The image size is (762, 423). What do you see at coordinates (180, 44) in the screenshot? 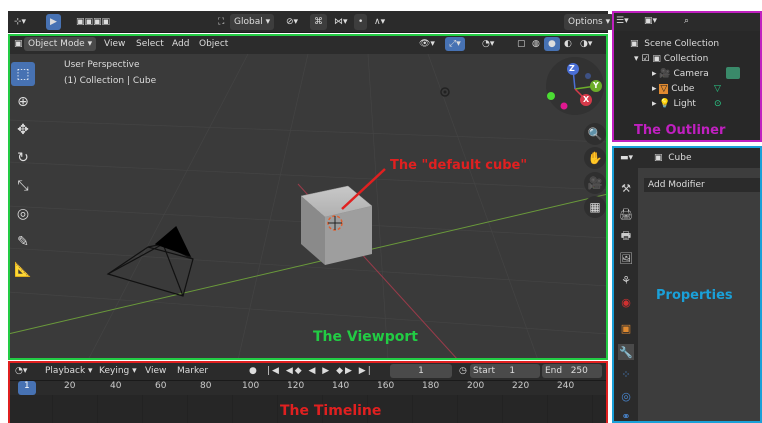
I see `add-menu: Add` at bounding box center [180, 44].